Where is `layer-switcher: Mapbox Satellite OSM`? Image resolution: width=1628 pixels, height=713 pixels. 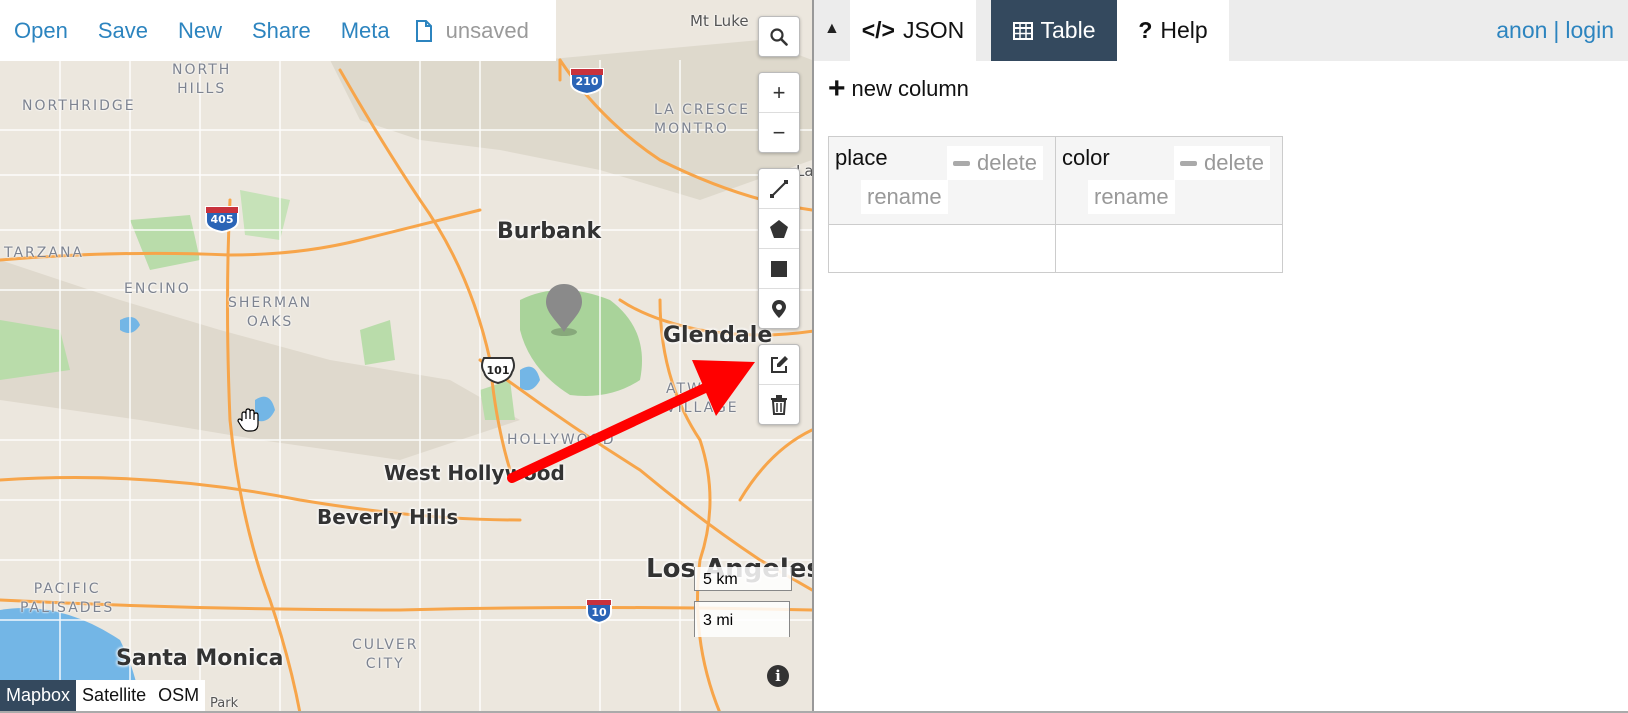 layer-switcher: Mapbox Satellite OSM is located at coordinates (103, 696).